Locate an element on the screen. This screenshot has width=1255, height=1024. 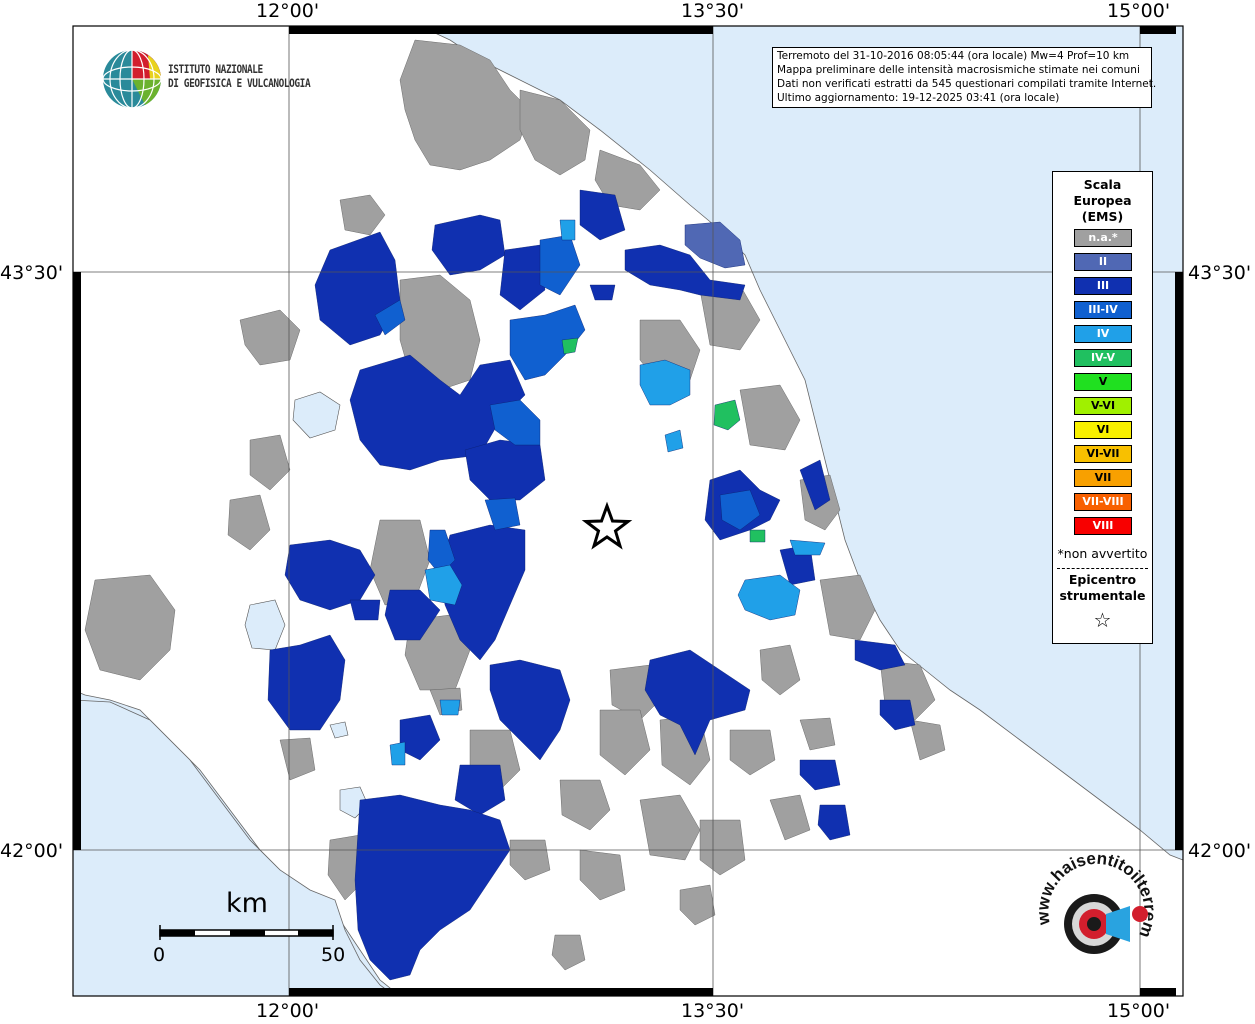
legend-item-n-a: n.a.* is located at coordinates (1103, 238).